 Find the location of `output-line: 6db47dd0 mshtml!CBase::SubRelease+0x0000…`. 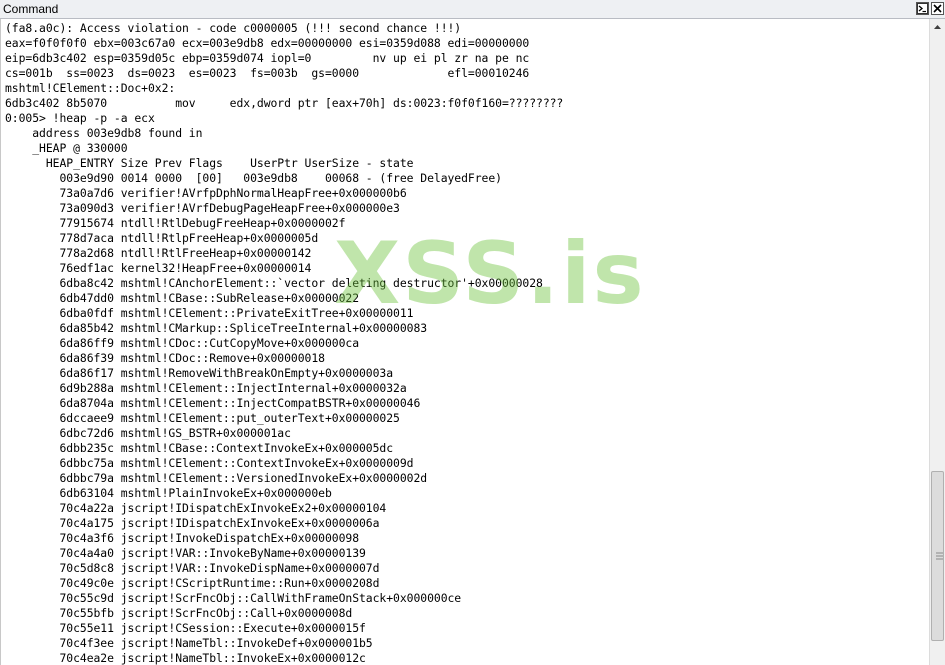

output-line: 6db47dd0 mshtml!CBase::SubRelease+0x0000… is located at coordinates (182, 298).